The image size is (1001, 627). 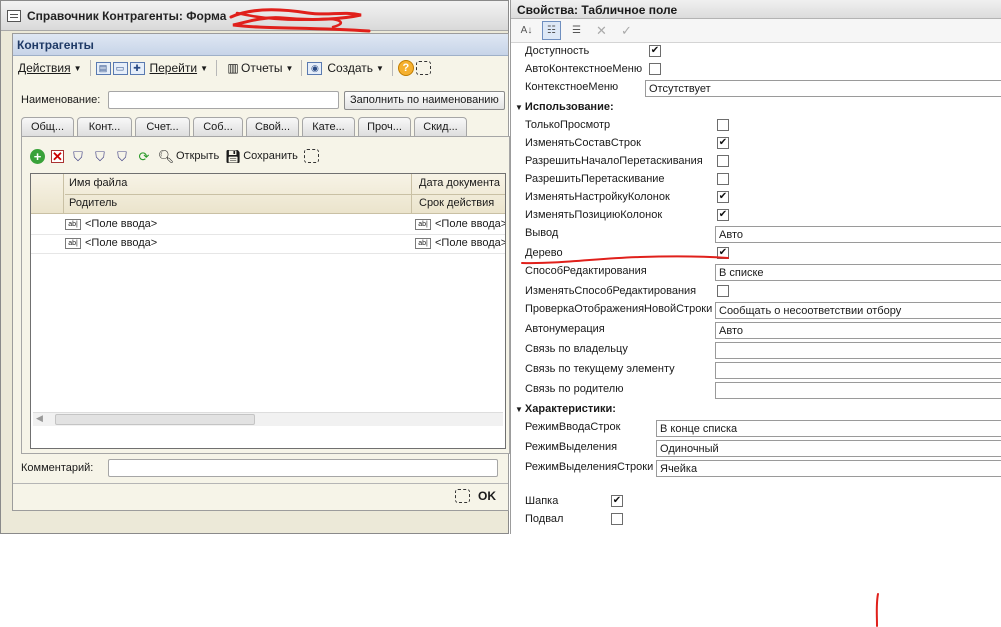 What do you see at coordinates (188, 156) in the screenshot?
I see `open-button: 🔍︎ Открыть` at bounding box center [188, 156].